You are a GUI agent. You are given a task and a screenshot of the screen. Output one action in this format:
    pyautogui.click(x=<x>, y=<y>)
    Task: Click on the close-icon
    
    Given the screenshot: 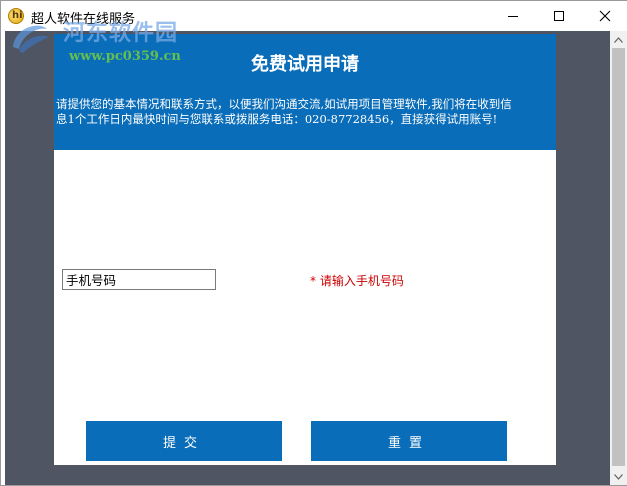 What is the action you would take?
    pyautogui.click(x=605, y=16)
    